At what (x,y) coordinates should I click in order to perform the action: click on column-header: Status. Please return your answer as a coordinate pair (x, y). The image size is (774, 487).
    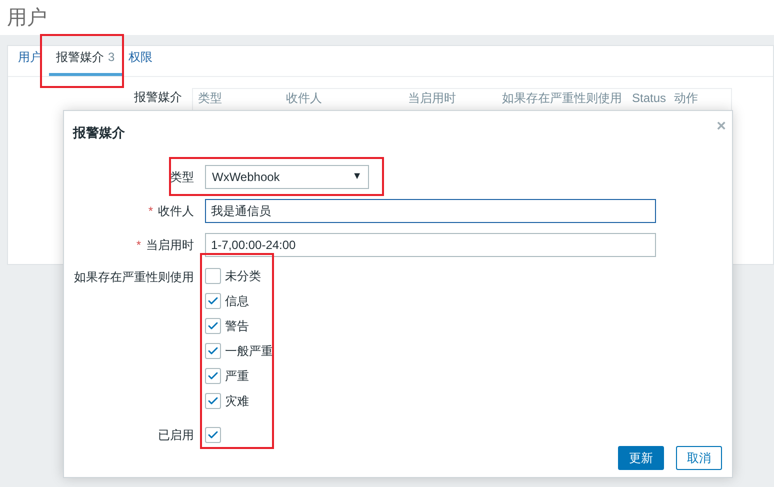
    Looking at the image, I should click on (650, 98).